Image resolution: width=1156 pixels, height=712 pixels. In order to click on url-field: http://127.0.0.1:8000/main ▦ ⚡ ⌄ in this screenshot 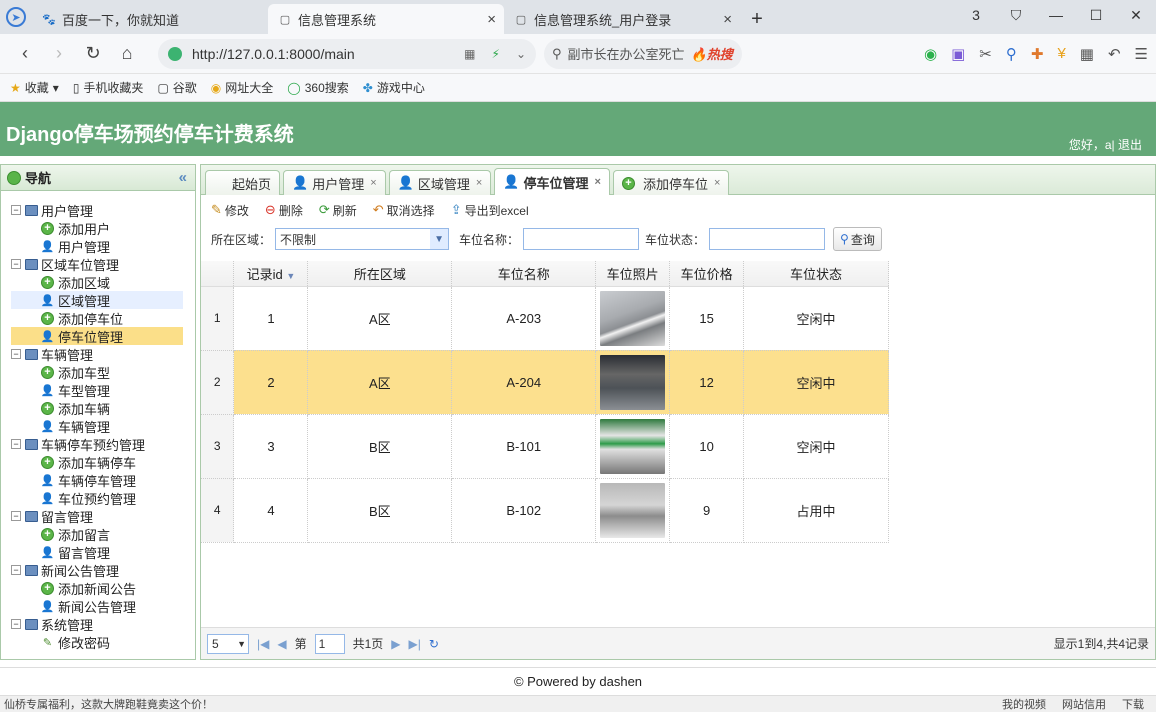, I will do `click(347, 53)`.